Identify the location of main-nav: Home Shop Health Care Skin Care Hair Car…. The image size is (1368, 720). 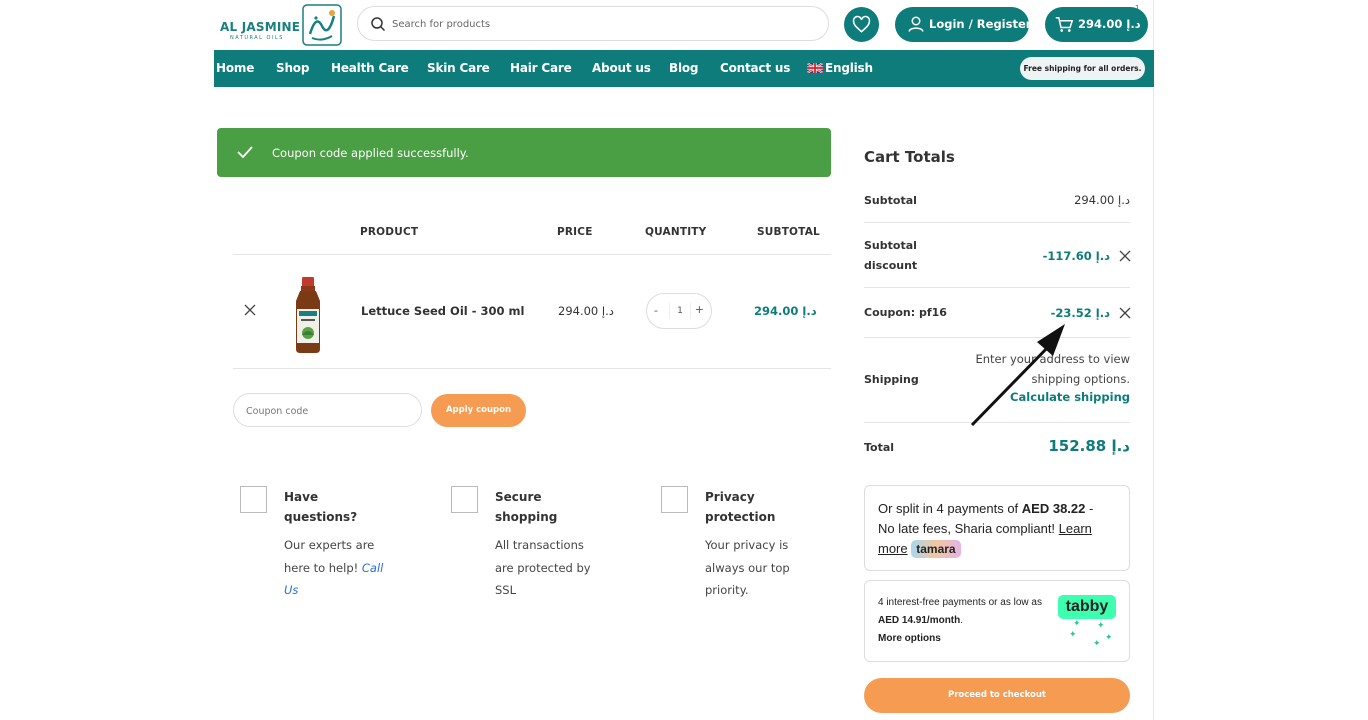
(684, 68).